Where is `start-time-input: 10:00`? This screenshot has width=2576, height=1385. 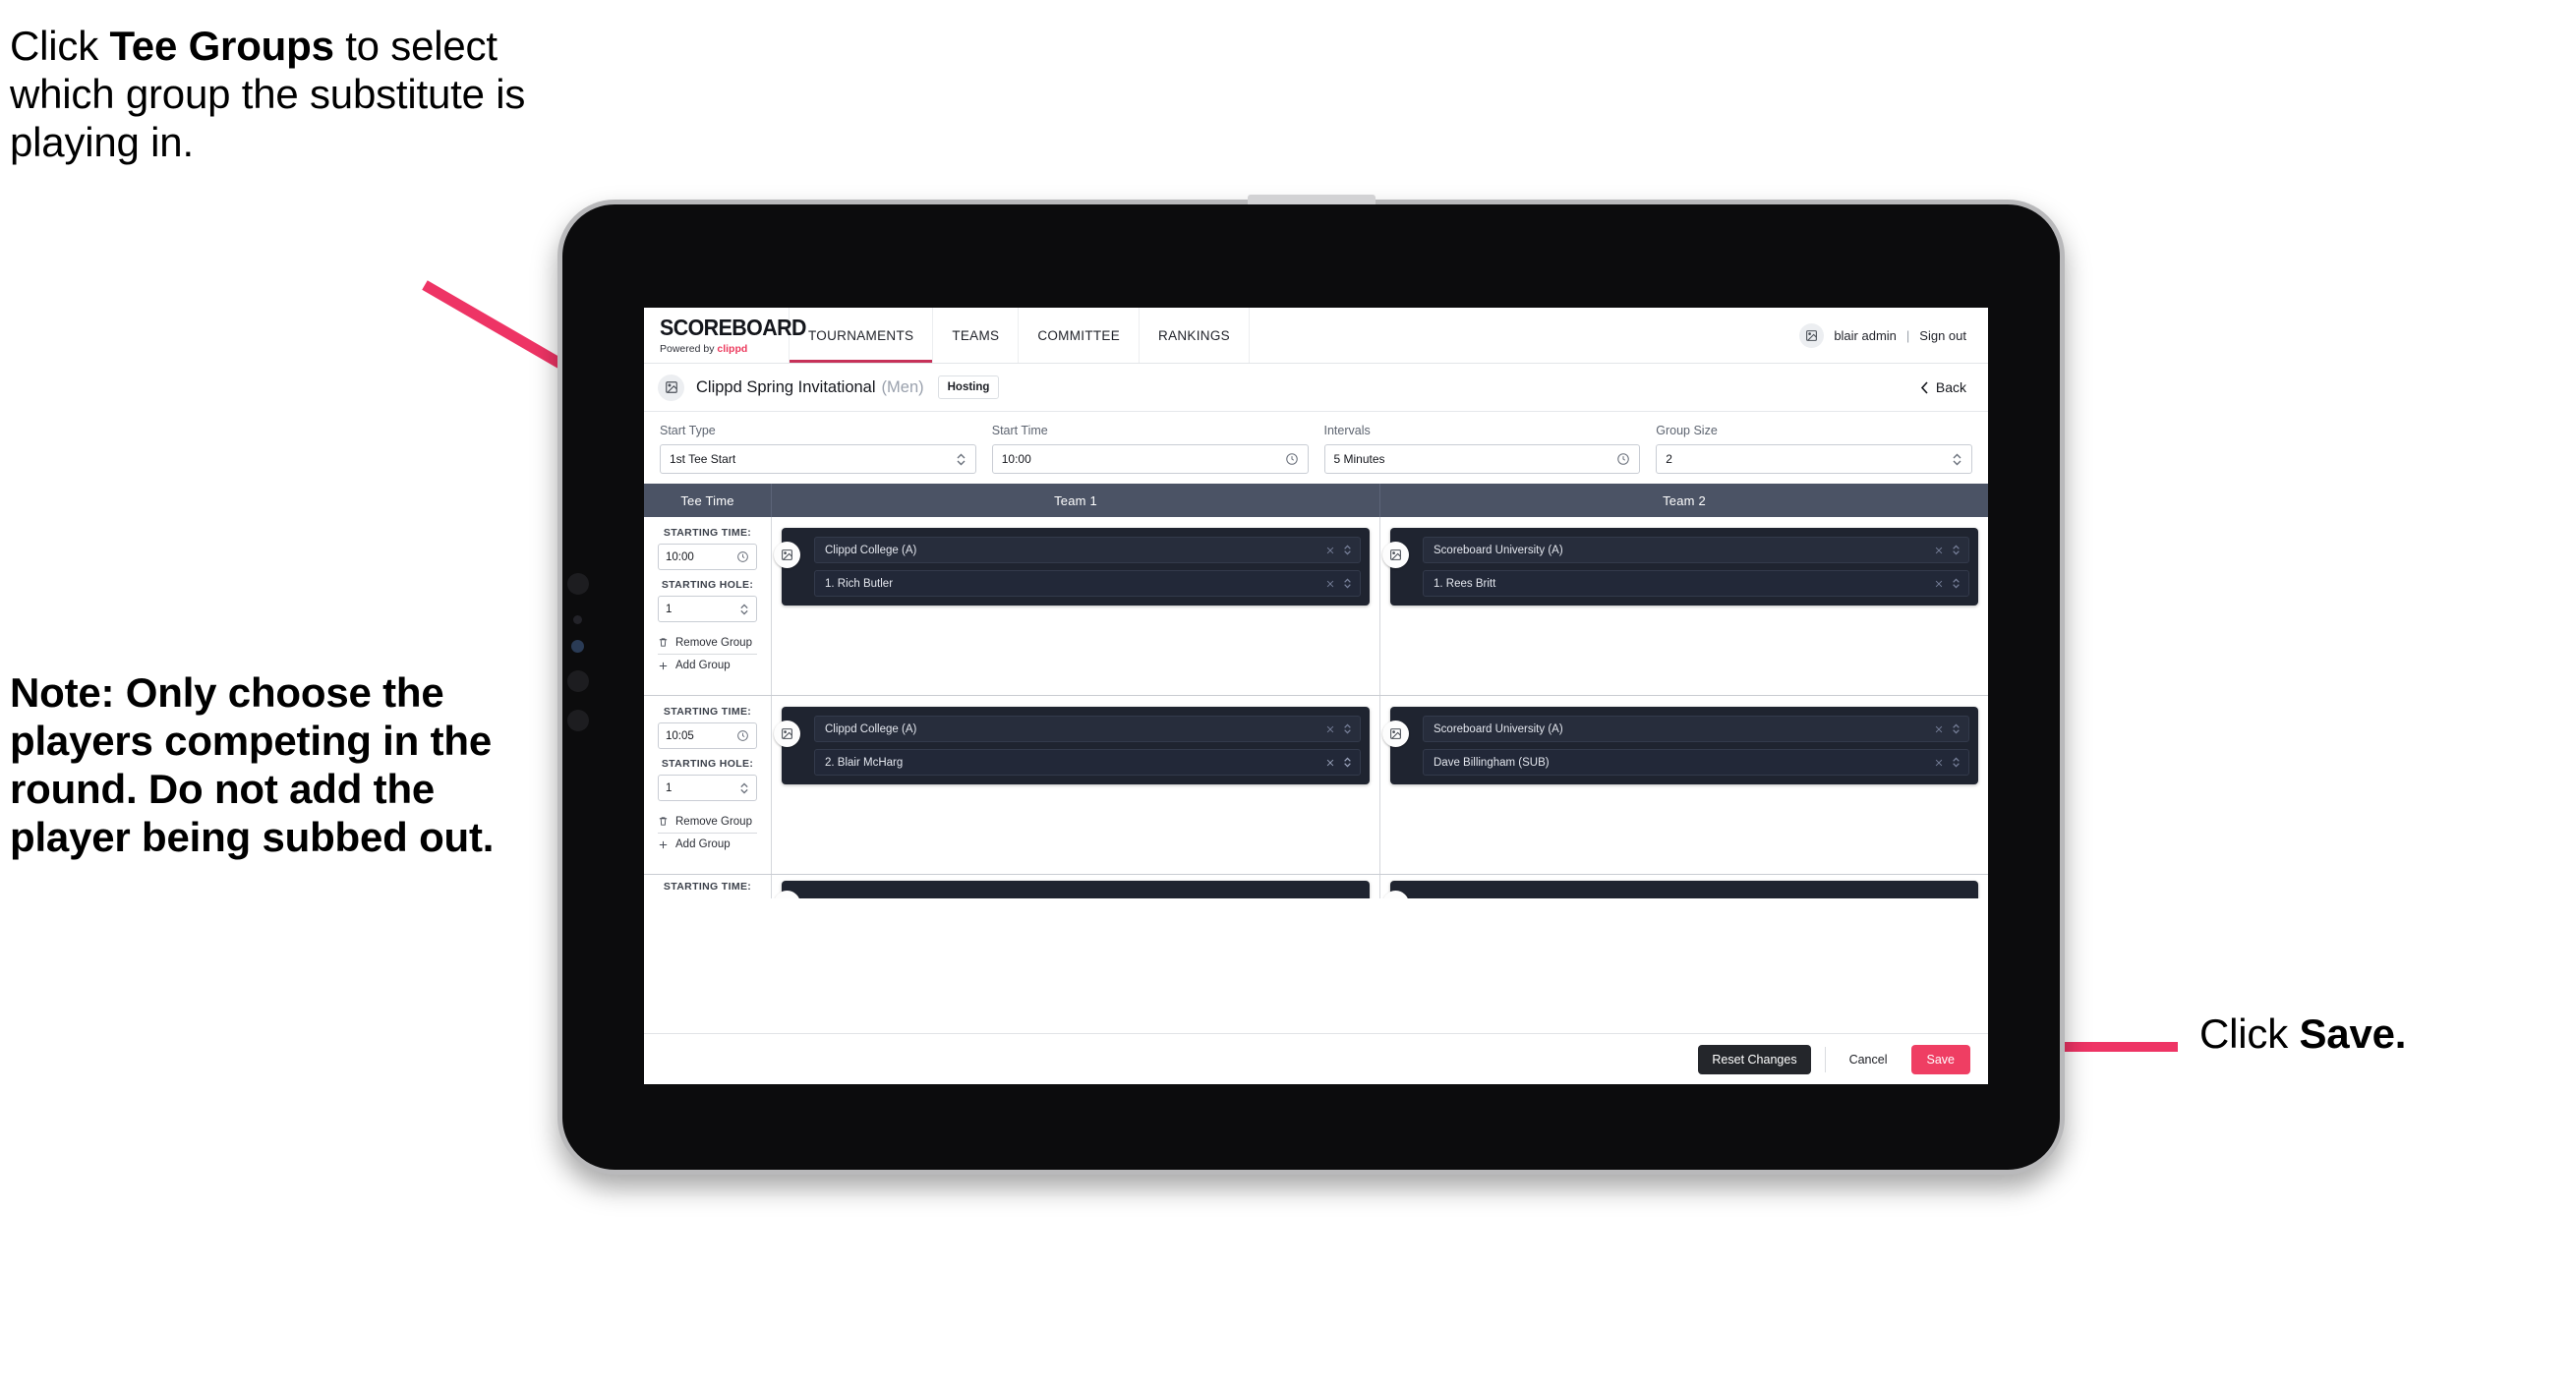
start-time-input: 10:00 is located at coordinates (1150, 459).